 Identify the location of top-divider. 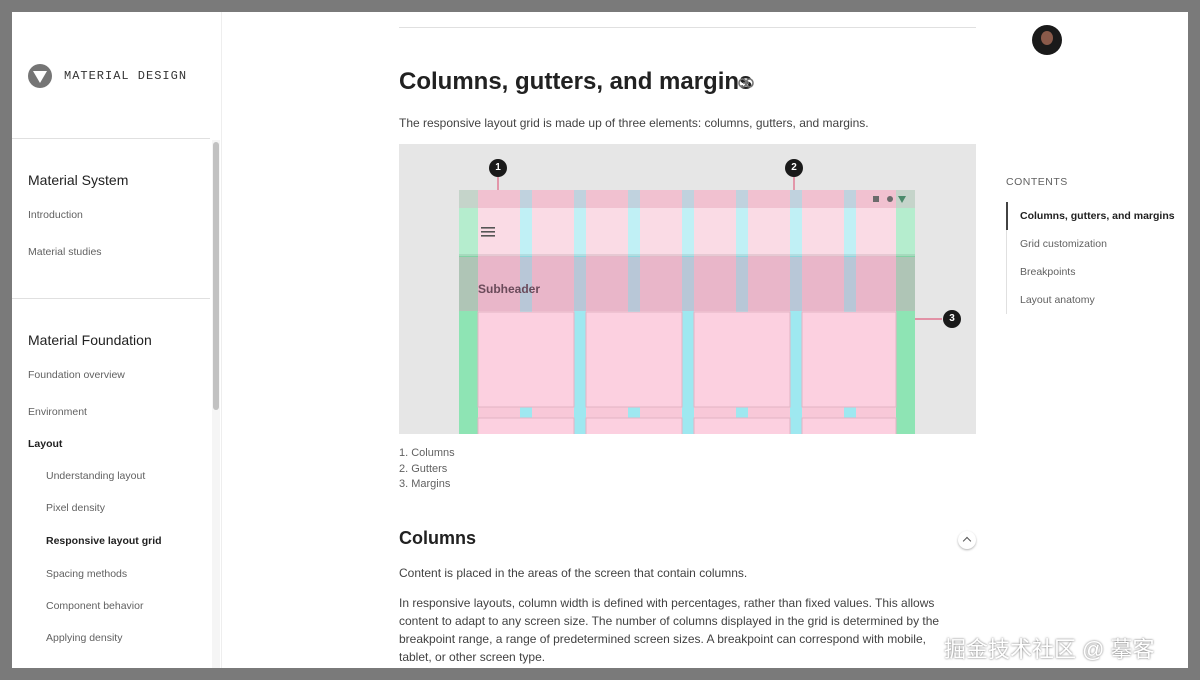
(687, 27).